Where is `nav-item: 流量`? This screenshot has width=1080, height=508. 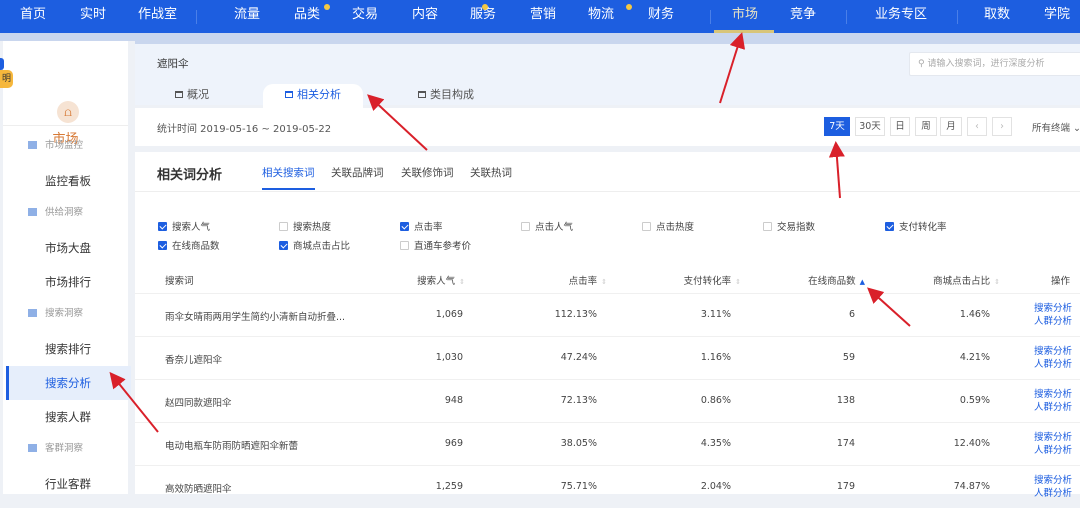
nav-item: 流量 is located at coordinates (247, 16).